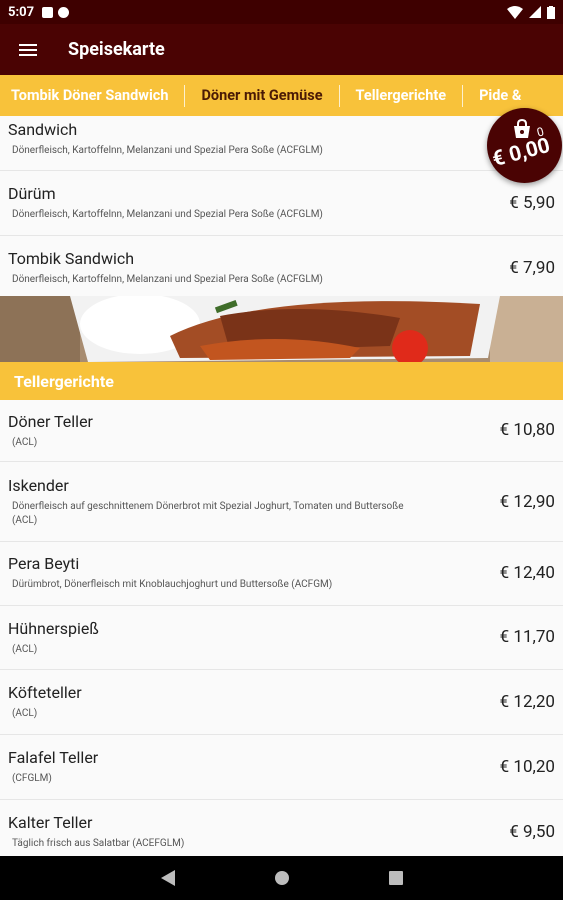  What do you see at coordinates (395, 878) in the screenshot?
I see `recents-icon` at bounding box center [395, 878].